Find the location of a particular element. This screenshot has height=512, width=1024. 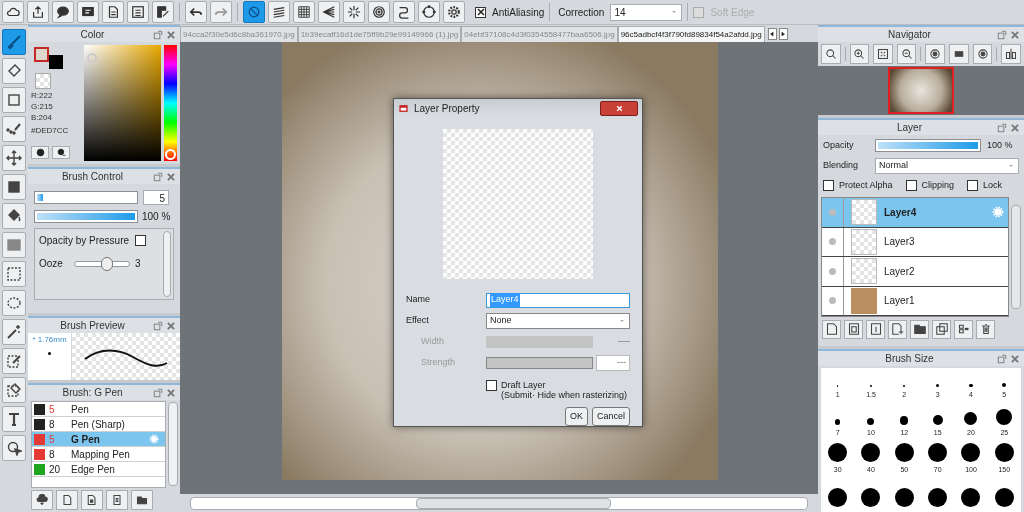

layer-row: Layer2 is located at coordinates (915, 272).